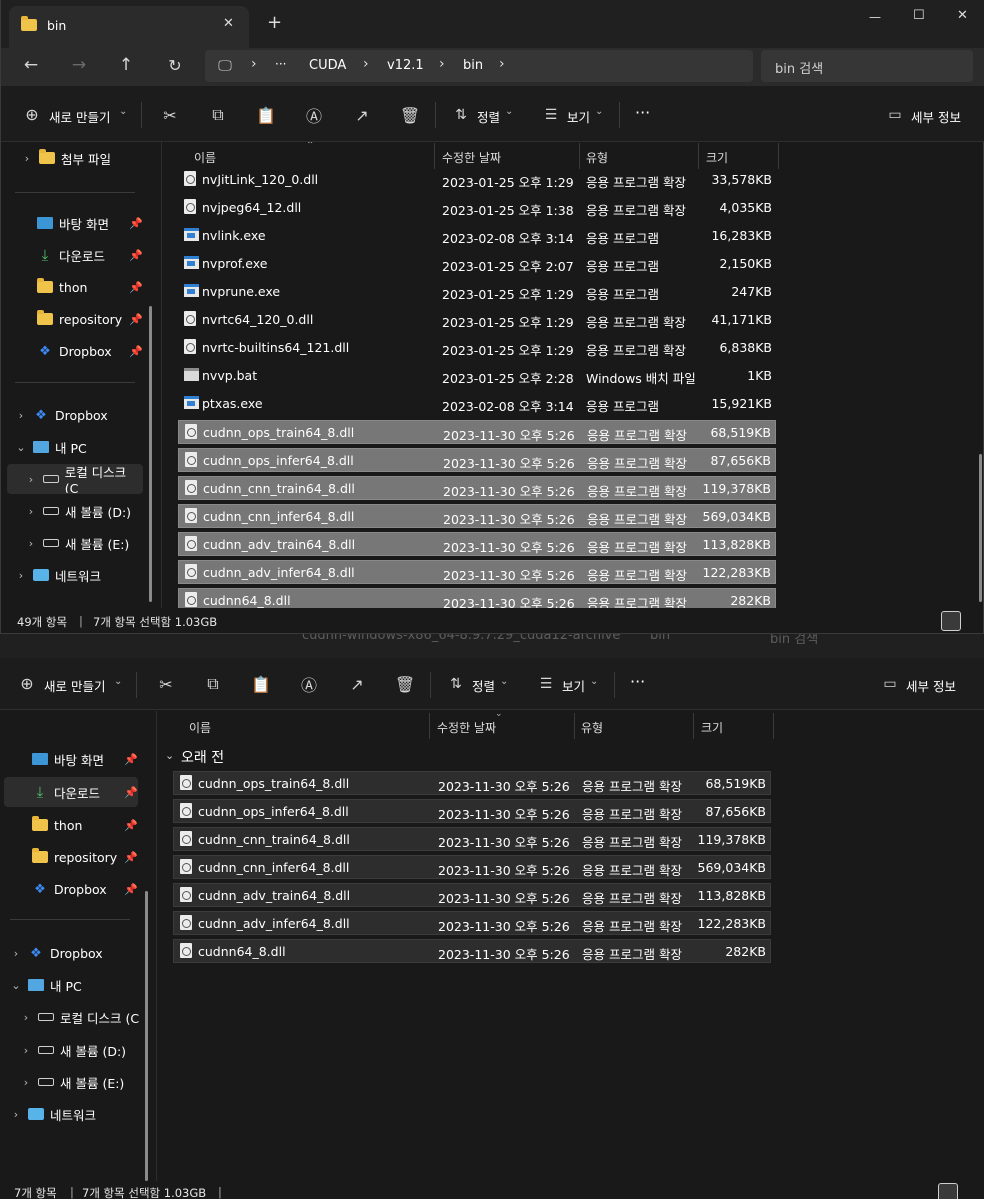  I want to click on share-icon: ↗, so click(362, 115).